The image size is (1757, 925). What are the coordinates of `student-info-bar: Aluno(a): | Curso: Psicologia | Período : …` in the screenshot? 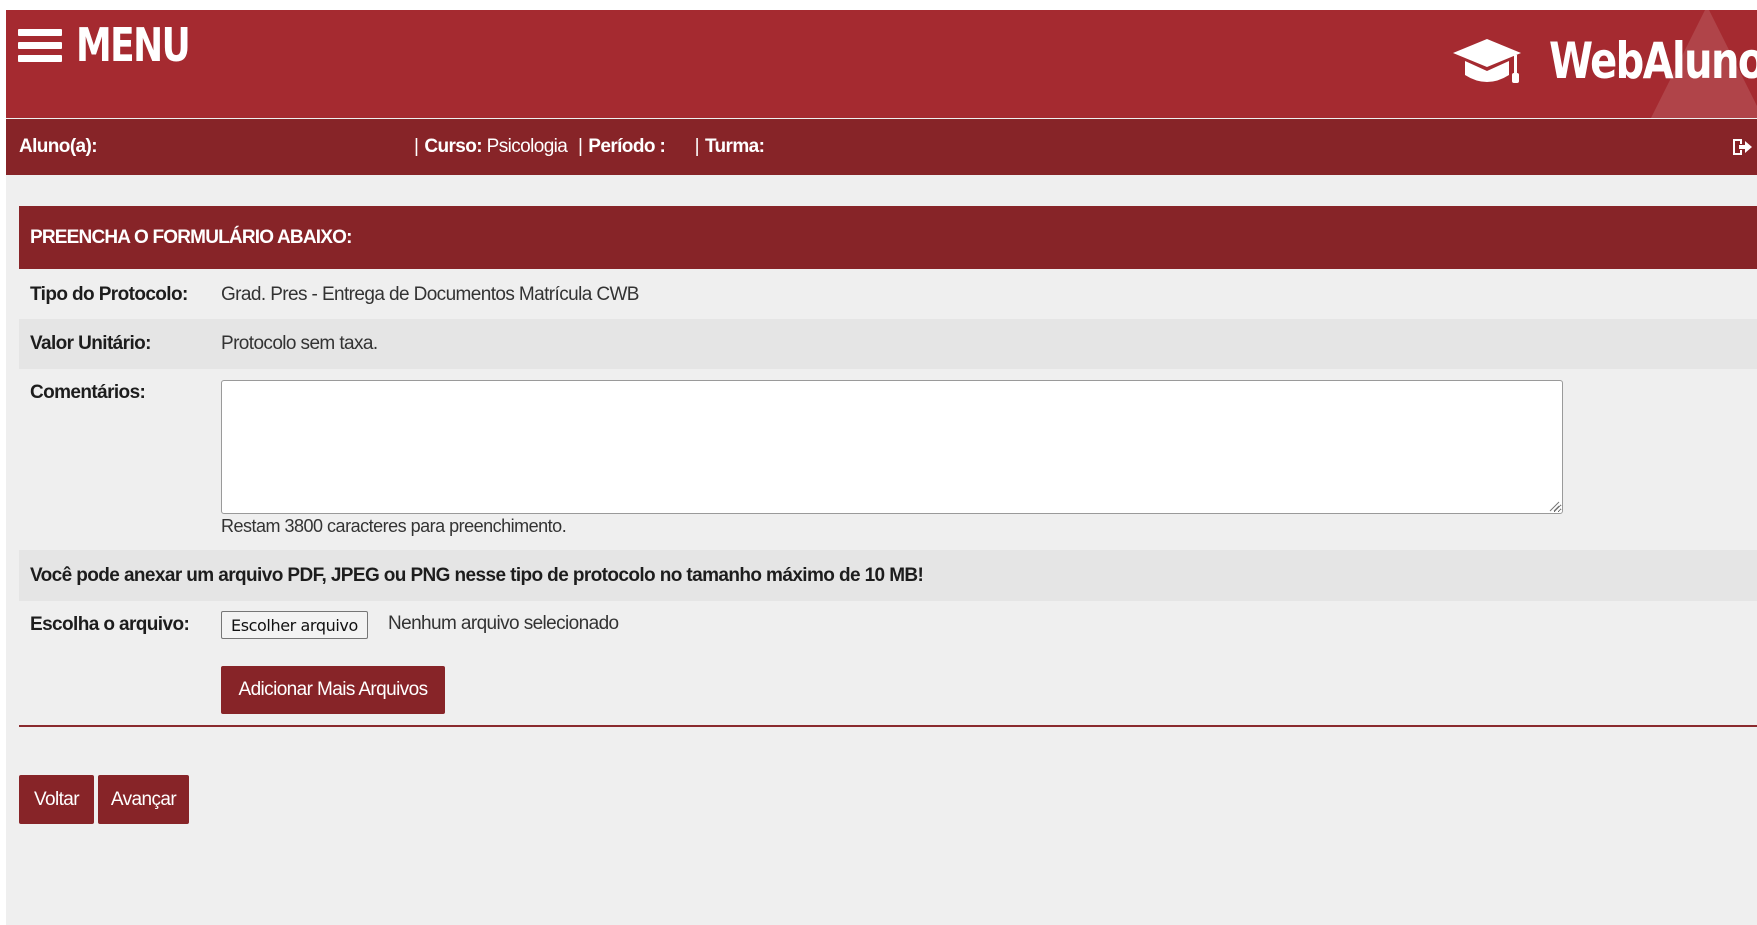 It's located at (881, 147).